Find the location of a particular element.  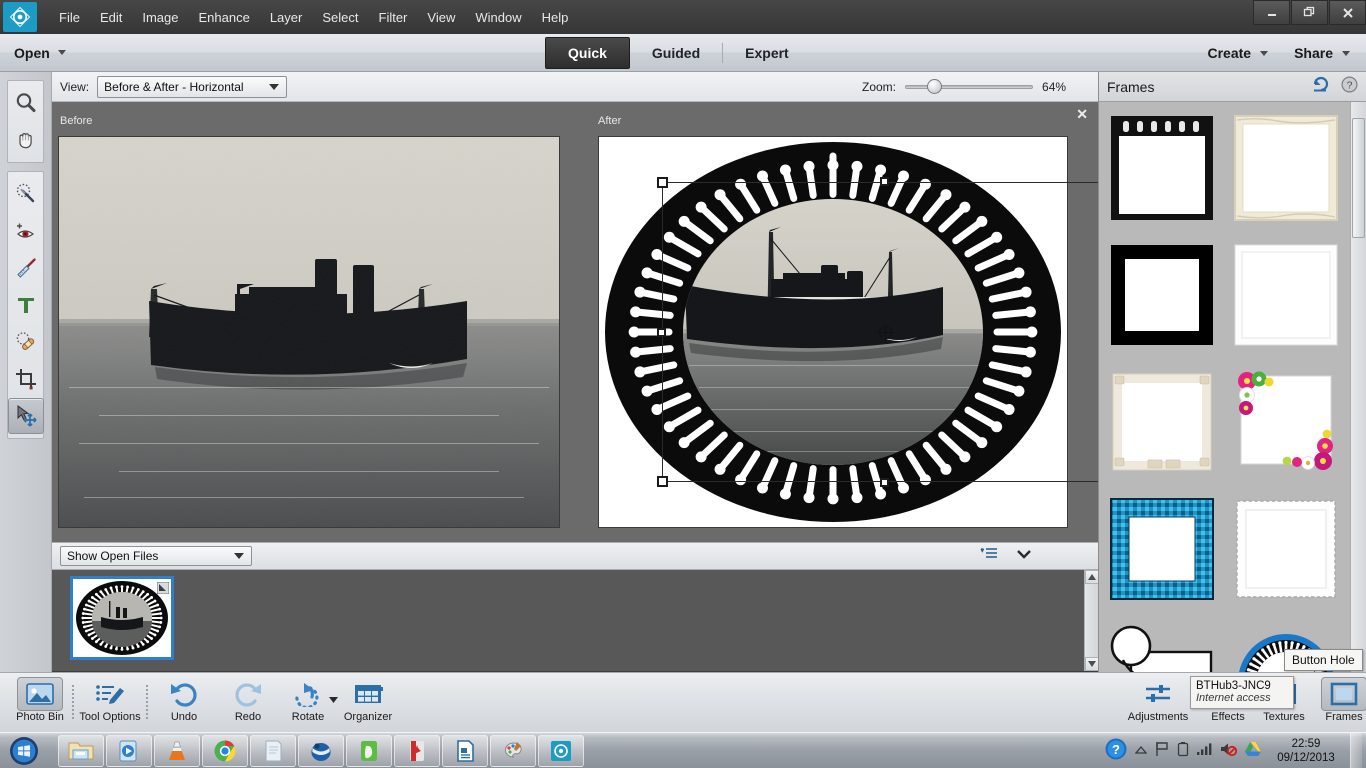

photo-bin-button-label: Photo Bin is located at coordinates (40, 717).